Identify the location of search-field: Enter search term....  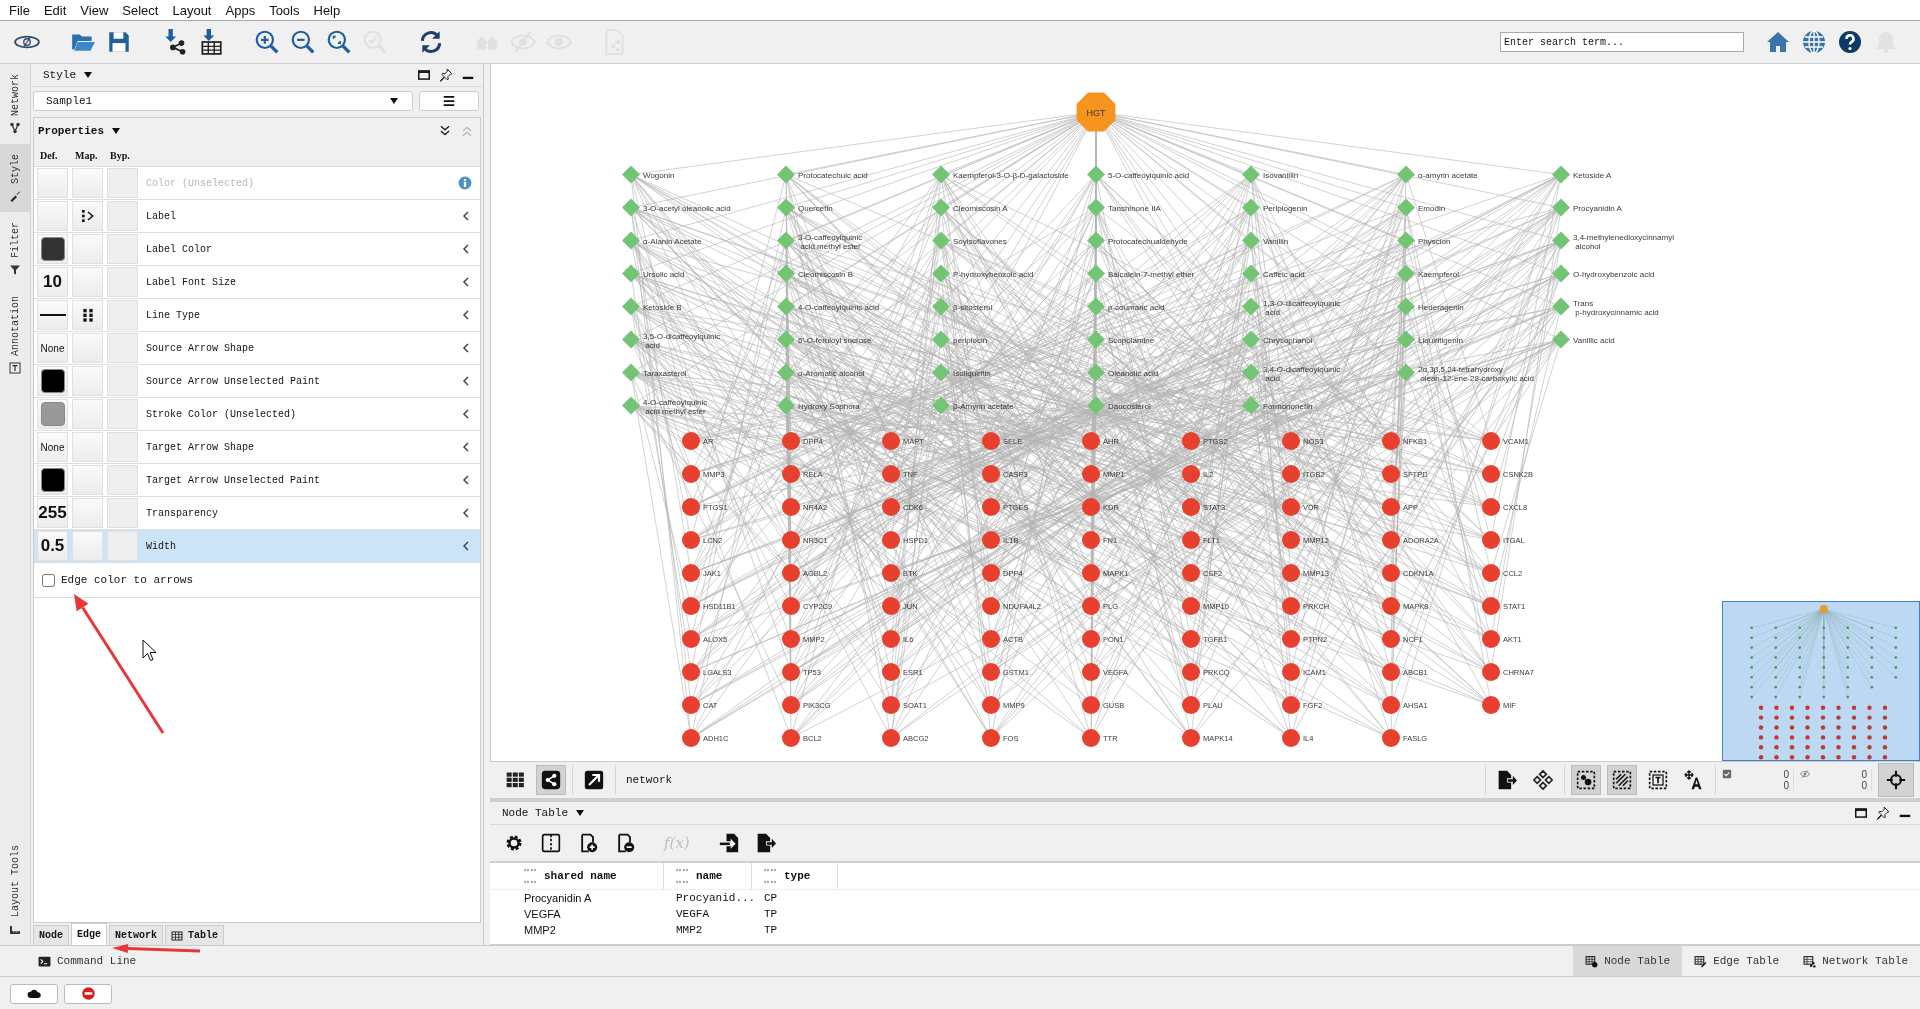
(1622, 42).